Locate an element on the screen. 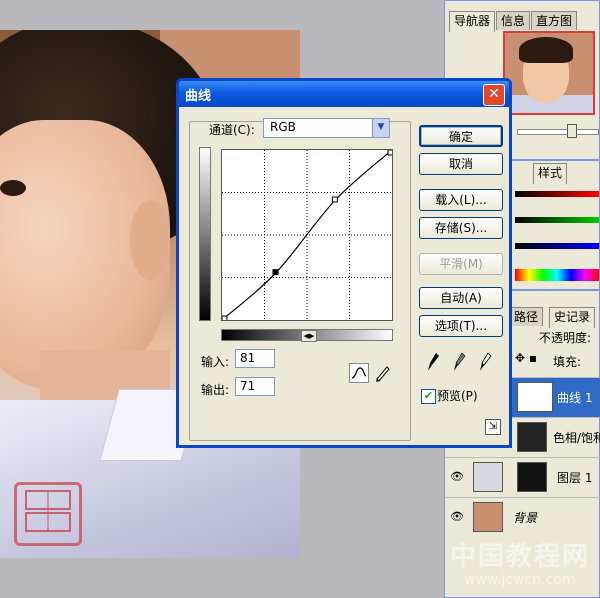 Image resolution: width=600 pixels, height=598 pixels. output-field: 71 is located at coordinates (255, 386).